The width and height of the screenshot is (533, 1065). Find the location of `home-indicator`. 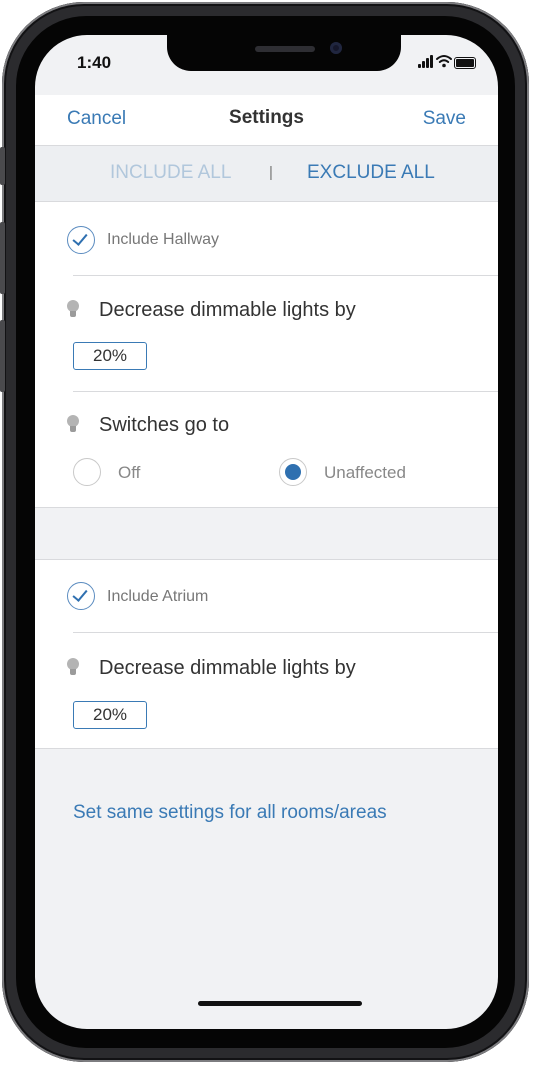

home-indicator is located at coordinates (280, 1003).